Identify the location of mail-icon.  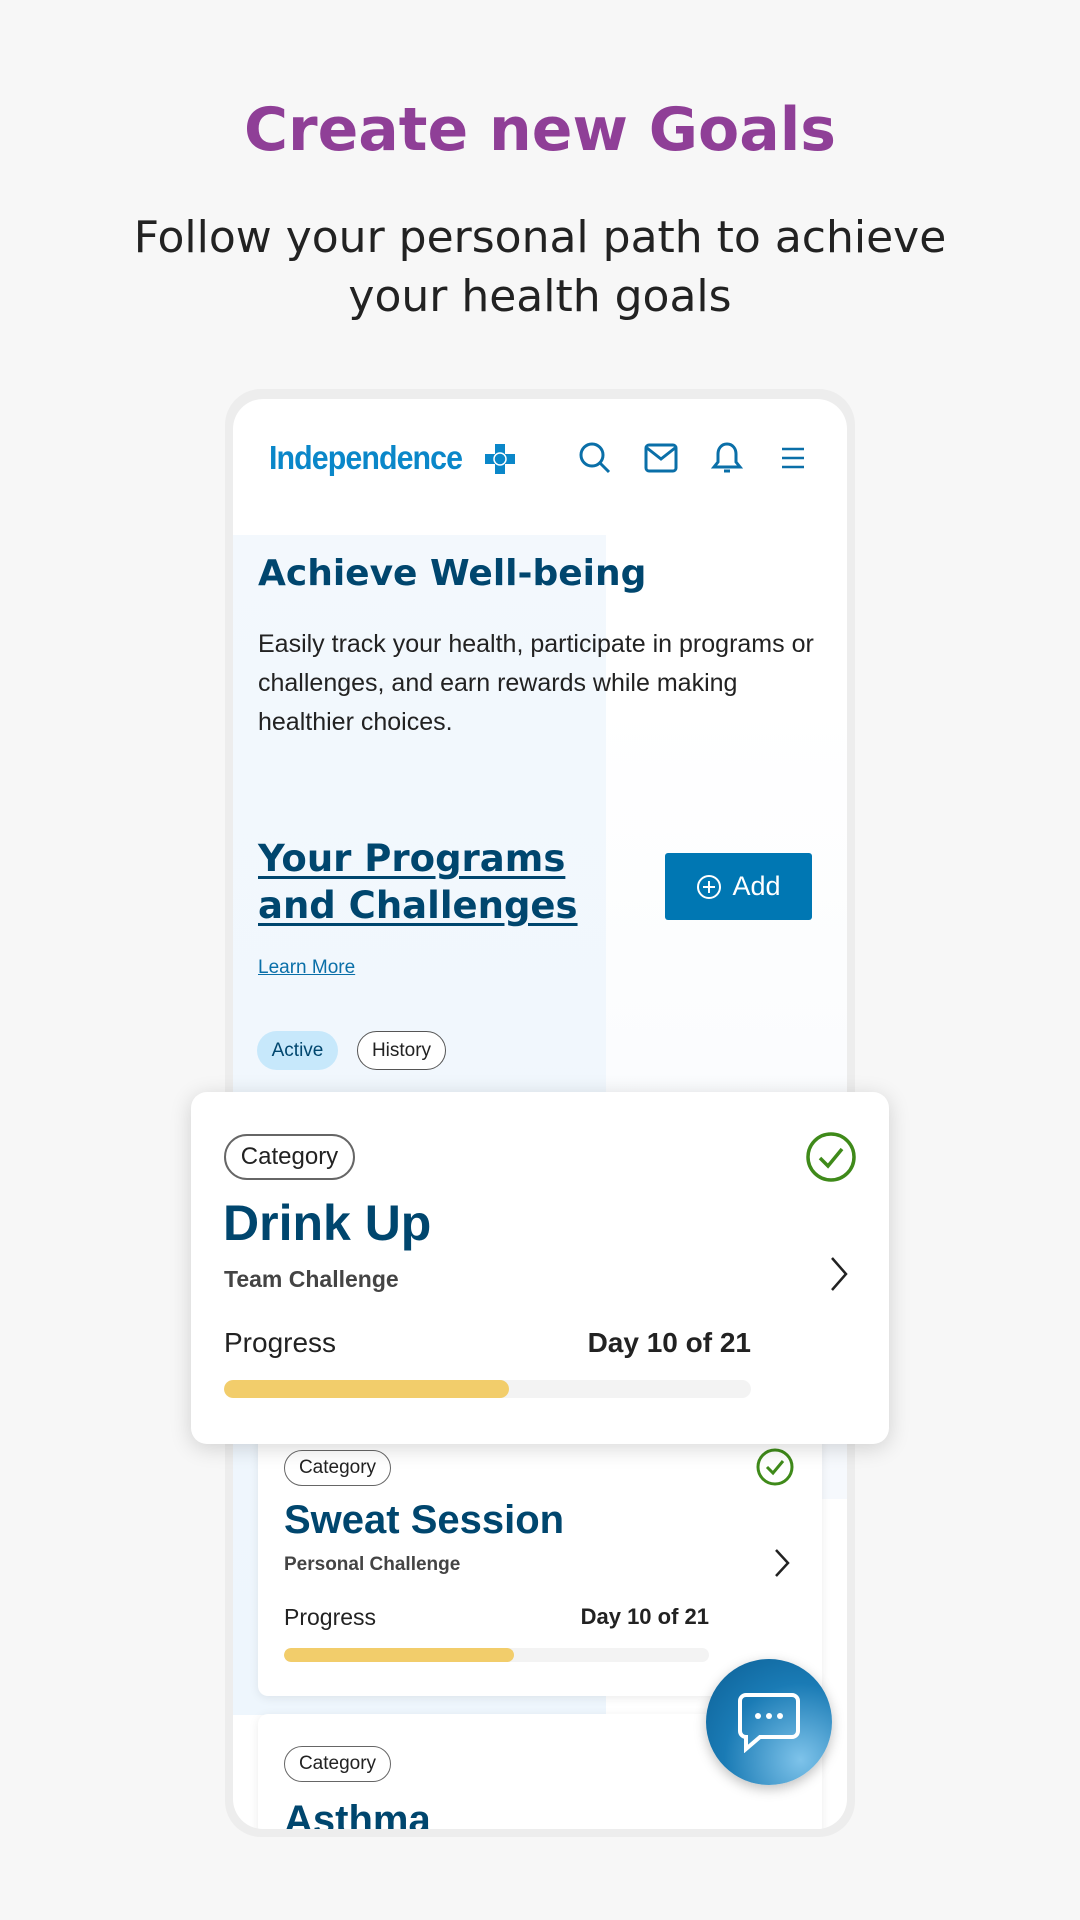
(661, 458).